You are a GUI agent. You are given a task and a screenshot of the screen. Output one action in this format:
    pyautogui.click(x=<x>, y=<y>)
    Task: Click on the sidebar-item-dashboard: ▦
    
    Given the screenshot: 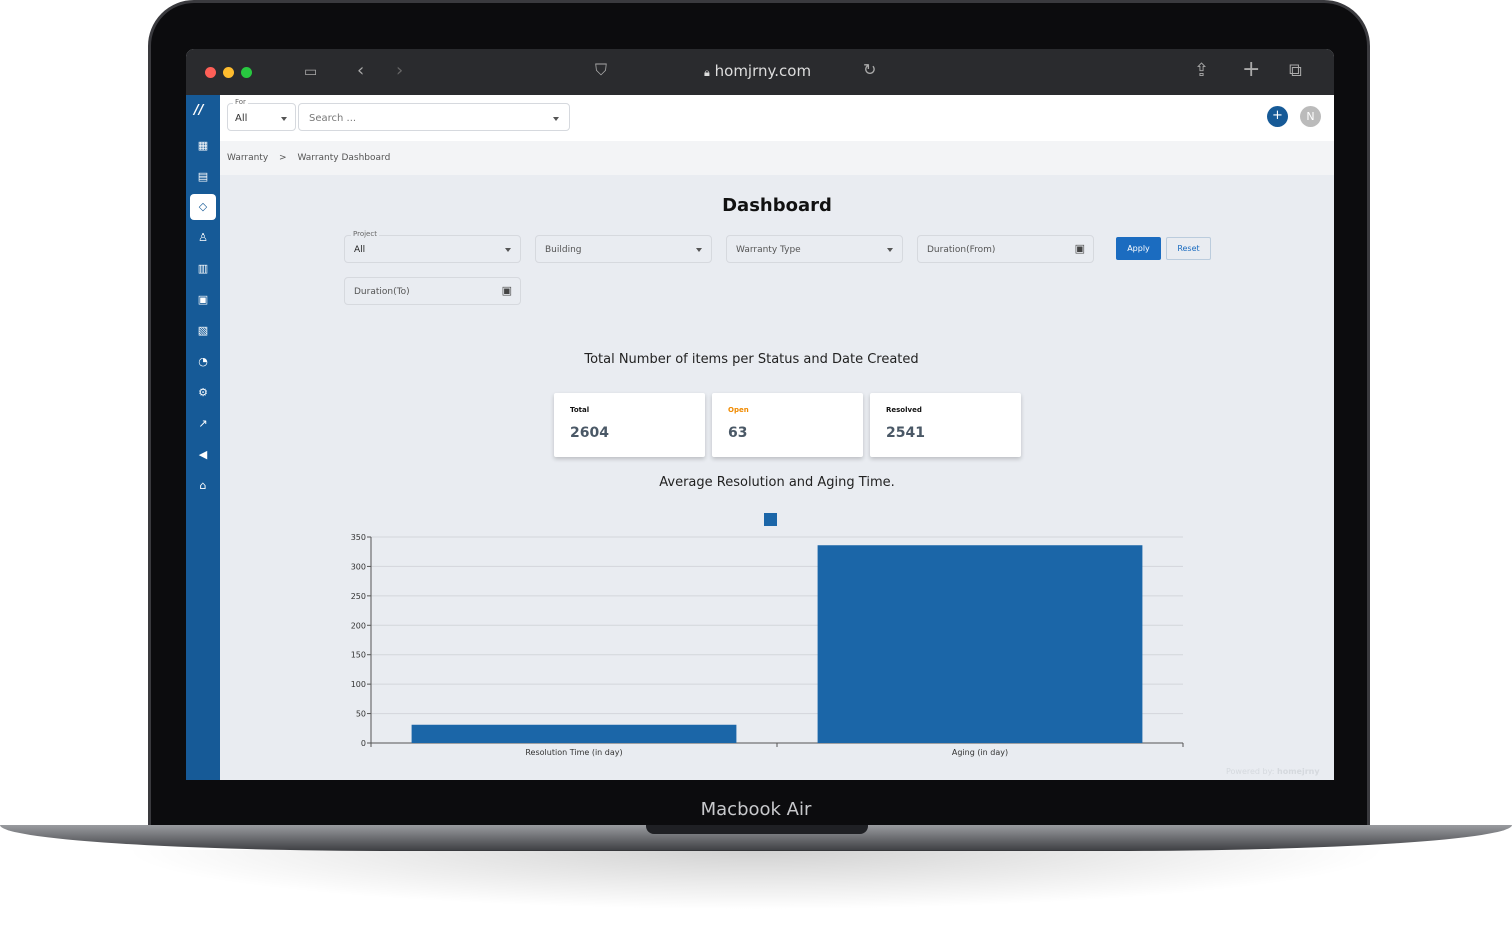 What is the action you would take?
    pyautogui.click(x=203, y=146)
    